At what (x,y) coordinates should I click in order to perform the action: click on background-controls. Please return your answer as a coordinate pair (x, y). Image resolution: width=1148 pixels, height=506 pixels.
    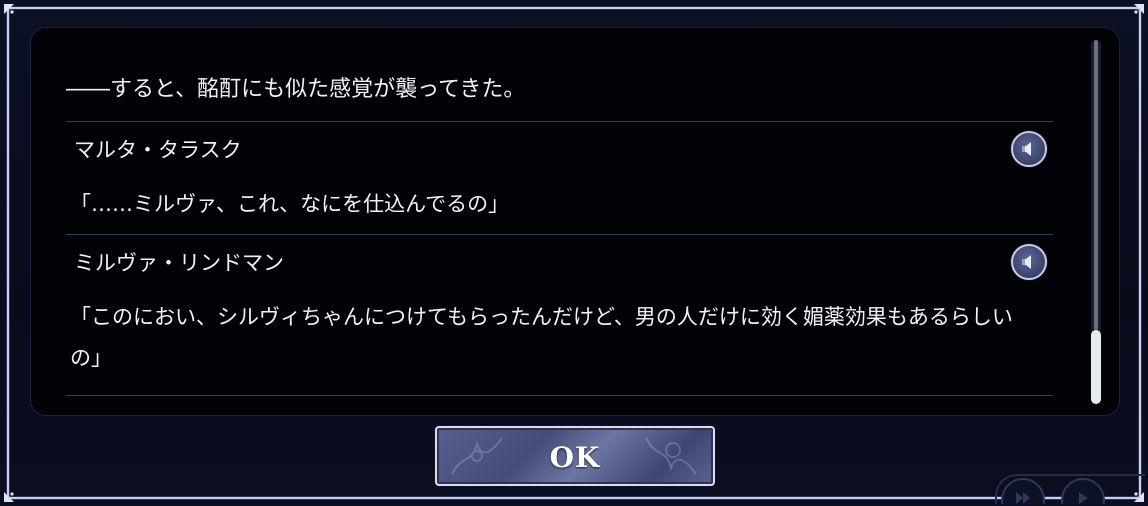
    Looking at the image, I should click on (1070, 489).